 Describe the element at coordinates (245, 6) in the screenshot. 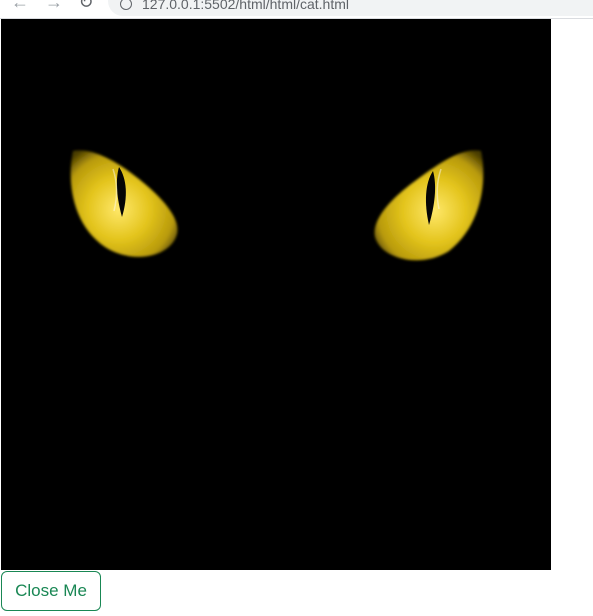

I see `url-text: 127.0.0.1:5502/html/html/cat.html` at that location.